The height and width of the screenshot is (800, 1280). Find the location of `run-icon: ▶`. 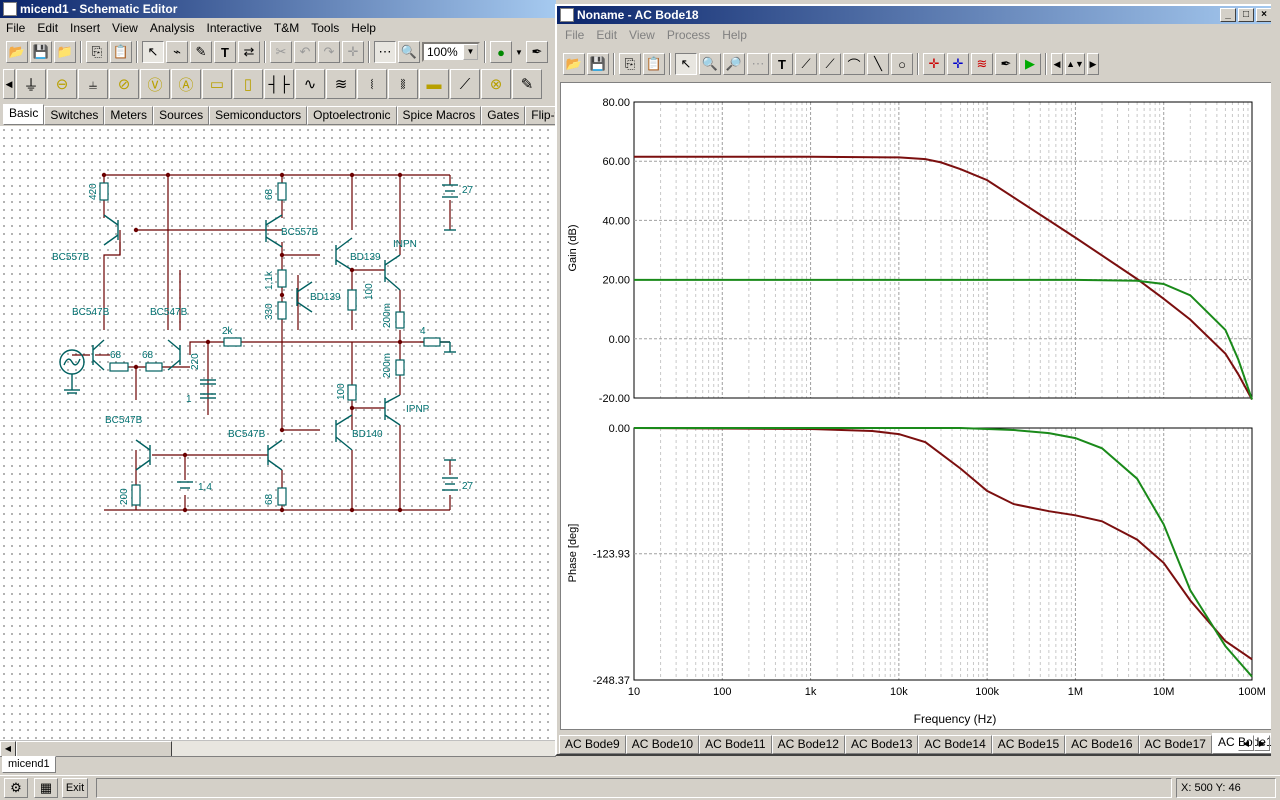

run-icon: ▶ is located at coordinates (1030, 64).